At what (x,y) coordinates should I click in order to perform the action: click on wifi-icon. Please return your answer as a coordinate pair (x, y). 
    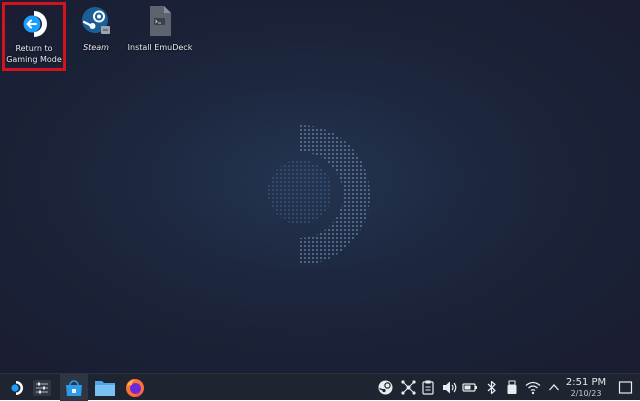
    Looking at the image, I should click on (533, 387).